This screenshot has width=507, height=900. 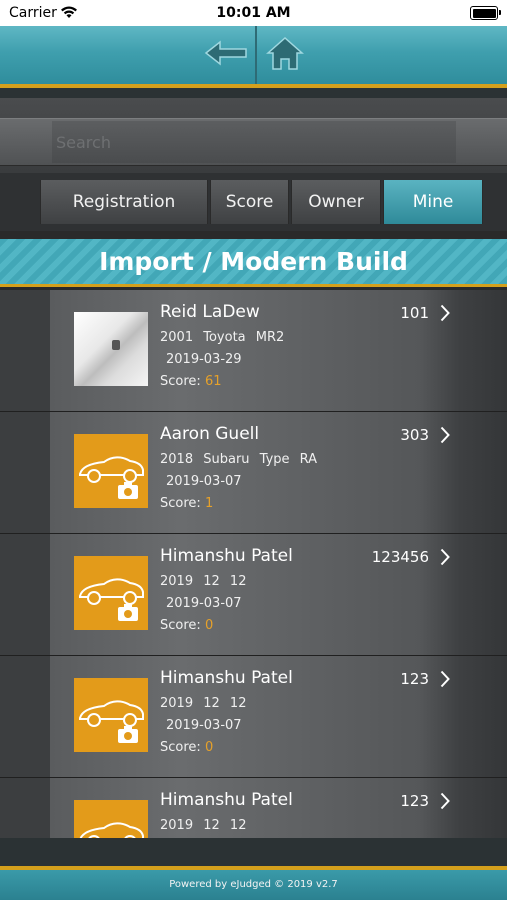 I want to click on tab-score: Score, so click(x=249, y=202).